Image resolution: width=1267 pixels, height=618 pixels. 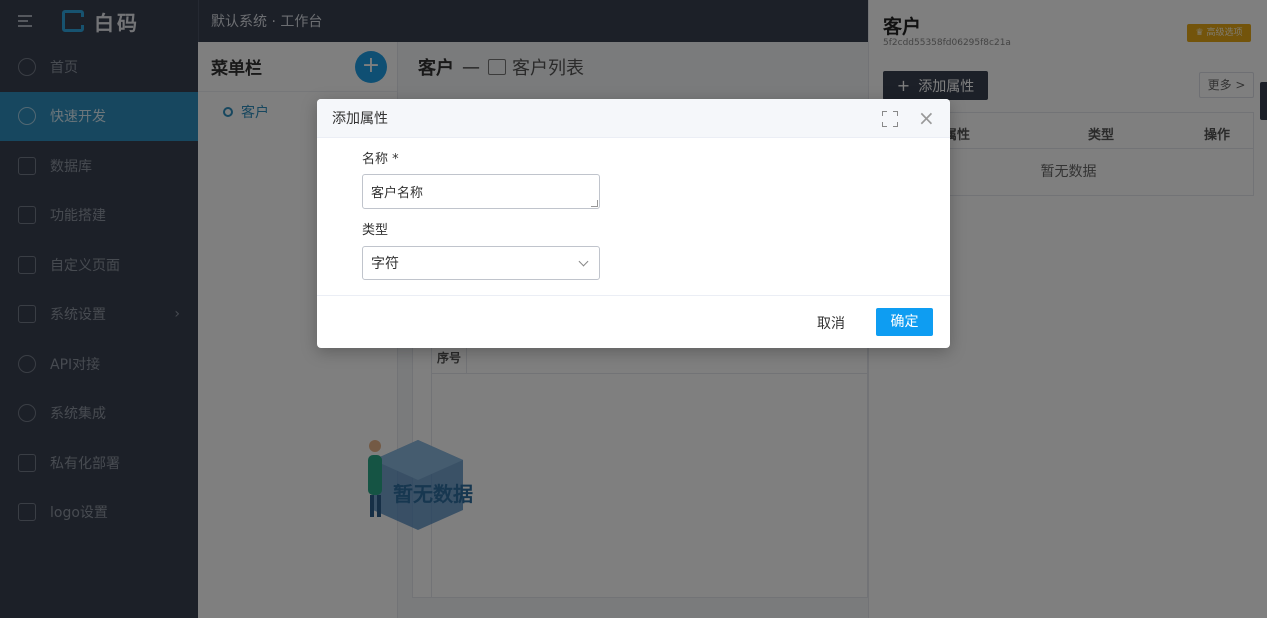 What do you see at coordinates (481, 263) in the screenshot?
I see `type-select: 字符` at bounding box center [481, 263].